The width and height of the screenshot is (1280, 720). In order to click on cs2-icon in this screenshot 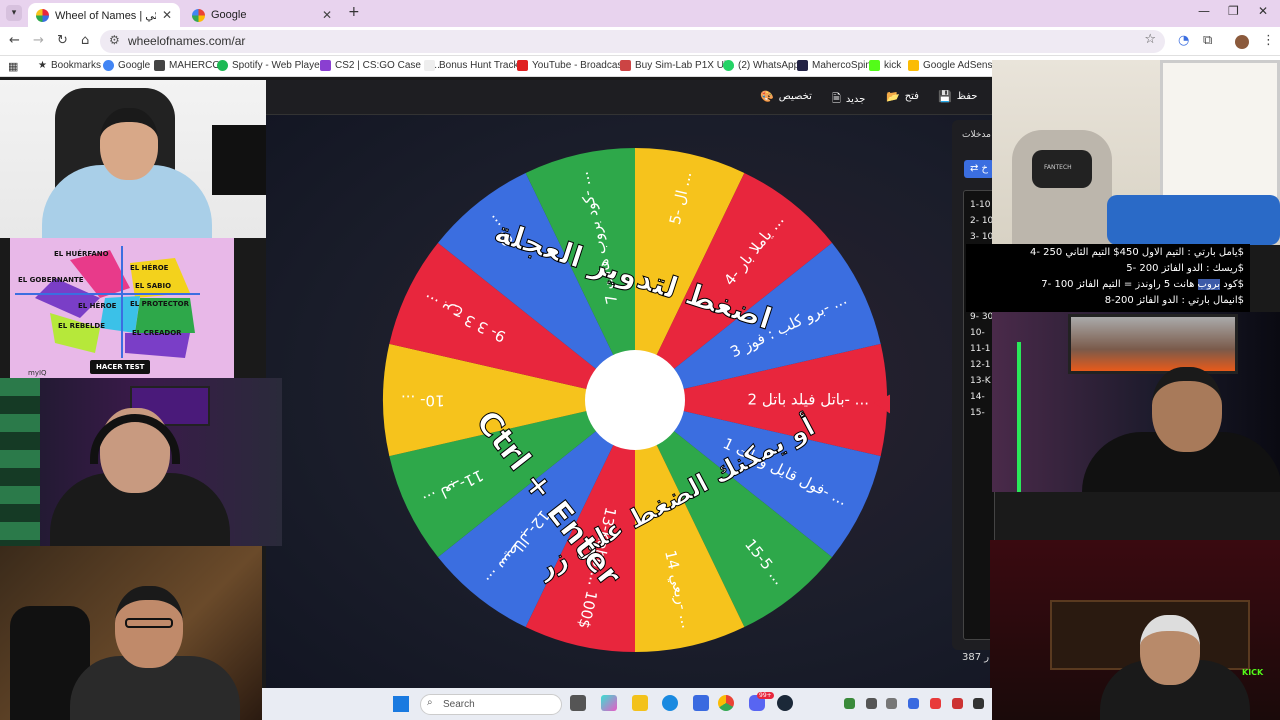, I will do `click(325, 65)`.